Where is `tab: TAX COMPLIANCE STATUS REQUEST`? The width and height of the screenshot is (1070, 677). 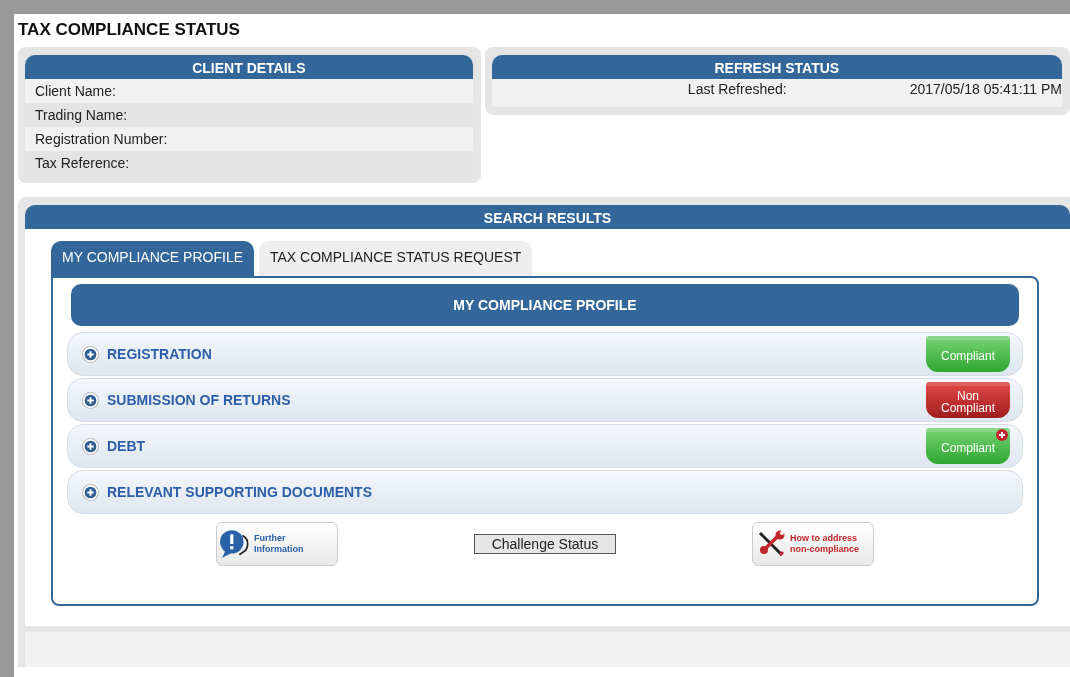
tab: TAX COMPLIANCE STATUS REQUEST is located at coordinates (396, 258).